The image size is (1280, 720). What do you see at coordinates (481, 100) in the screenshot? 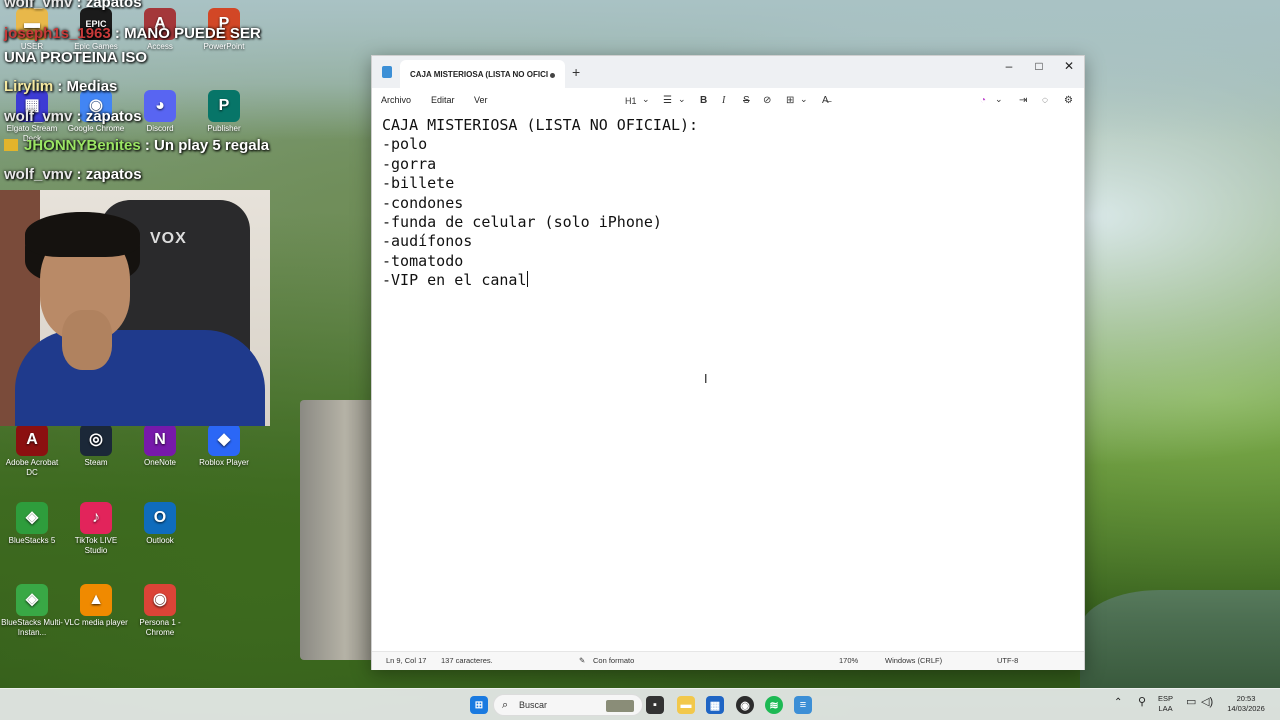
I see `menu-view: Ver` at bounding box center [481, 100].